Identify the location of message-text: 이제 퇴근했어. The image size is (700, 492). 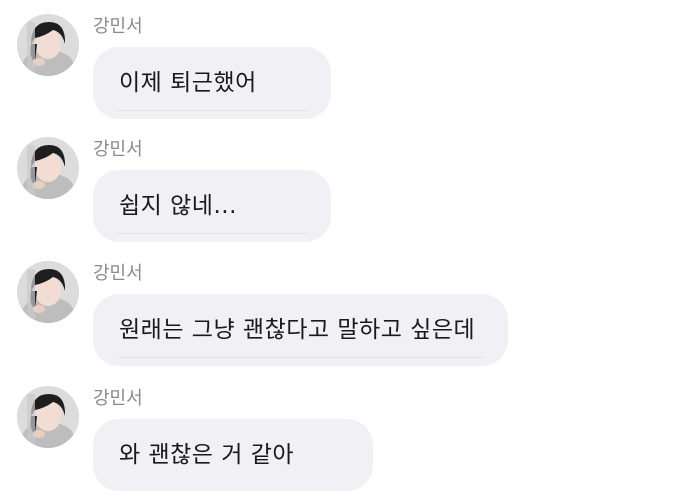
(188, 83).